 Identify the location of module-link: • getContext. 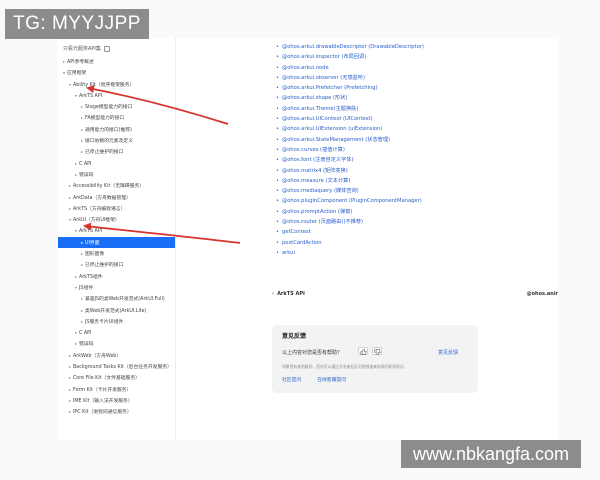
(350, 232).